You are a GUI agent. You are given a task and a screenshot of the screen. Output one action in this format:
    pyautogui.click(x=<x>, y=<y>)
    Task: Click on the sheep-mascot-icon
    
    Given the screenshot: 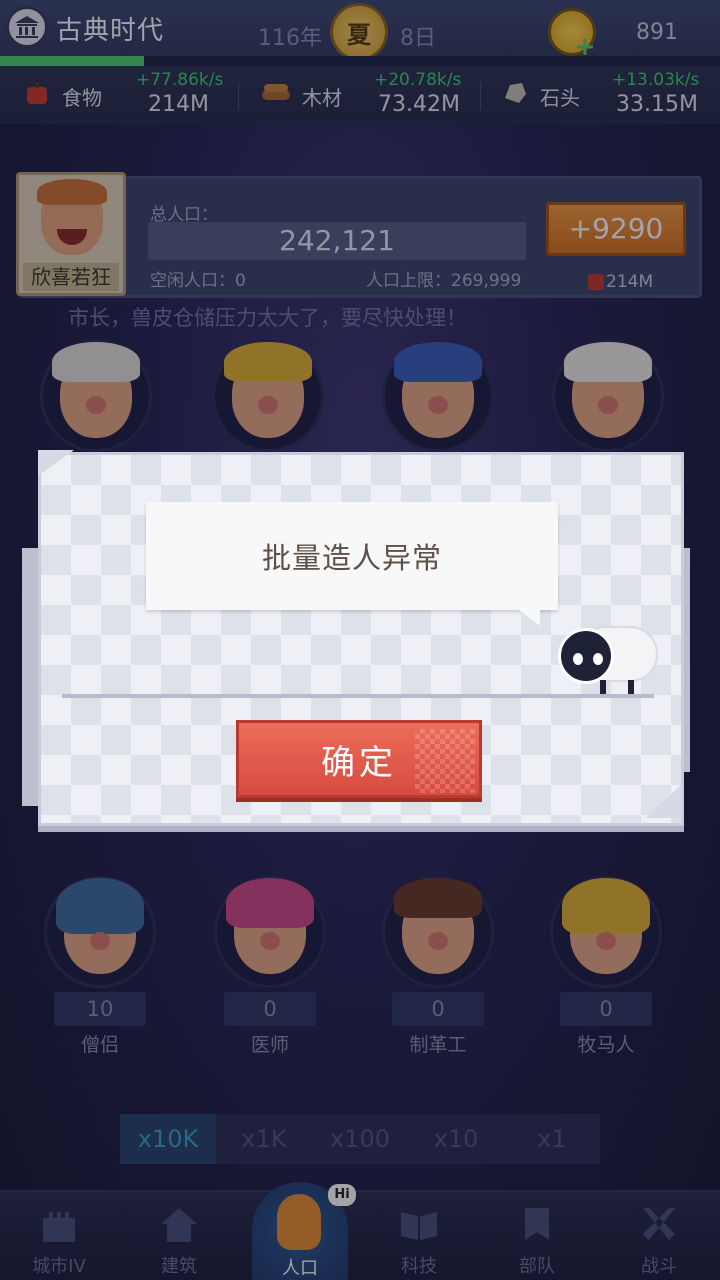 What is the action you would take?
    pyautogui.click(x=608, y=659)
    